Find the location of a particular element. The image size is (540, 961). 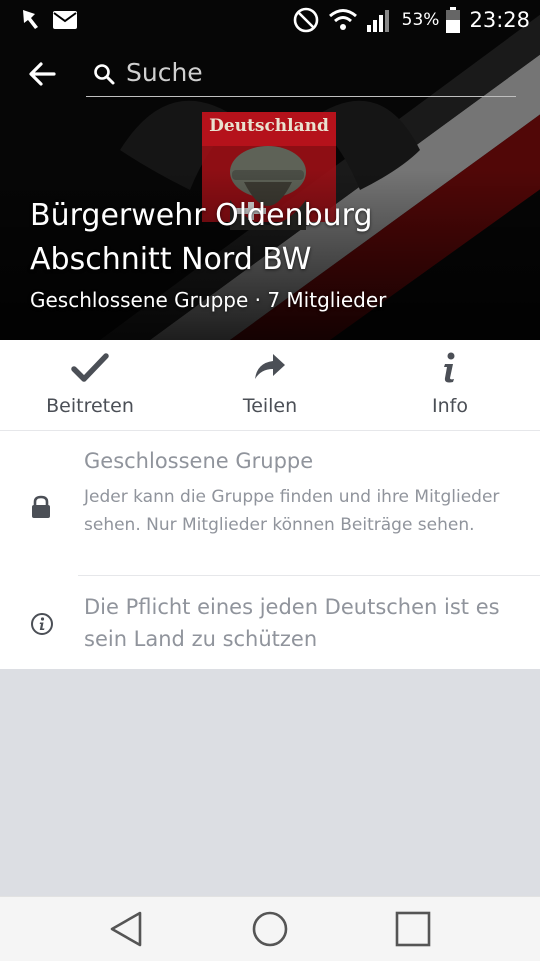

info-button: Info is located at coordinates (450, 385).